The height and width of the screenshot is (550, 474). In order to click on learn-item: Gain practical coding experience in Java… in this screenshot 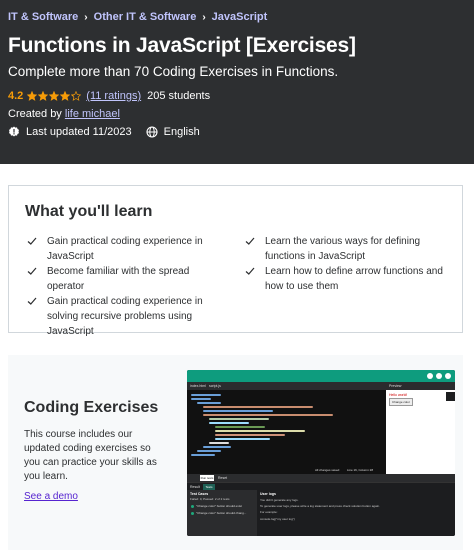, I will do `click(126, 249)`.